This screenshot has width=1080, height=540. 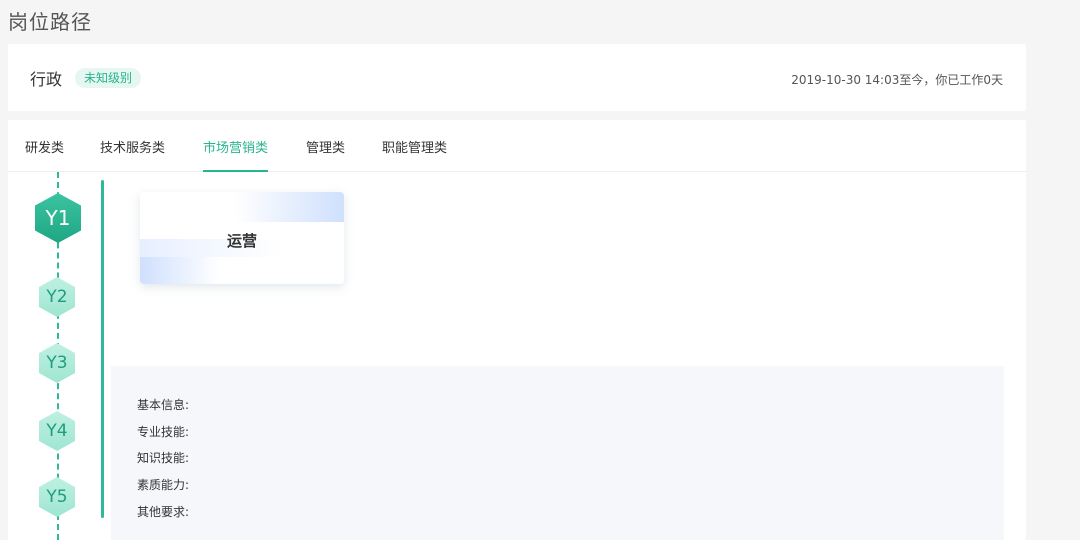 What do you see at coordinates (57, 497) in the screenshot?
I see `level-node-y5: Y5` at bounding box center [57, 497].